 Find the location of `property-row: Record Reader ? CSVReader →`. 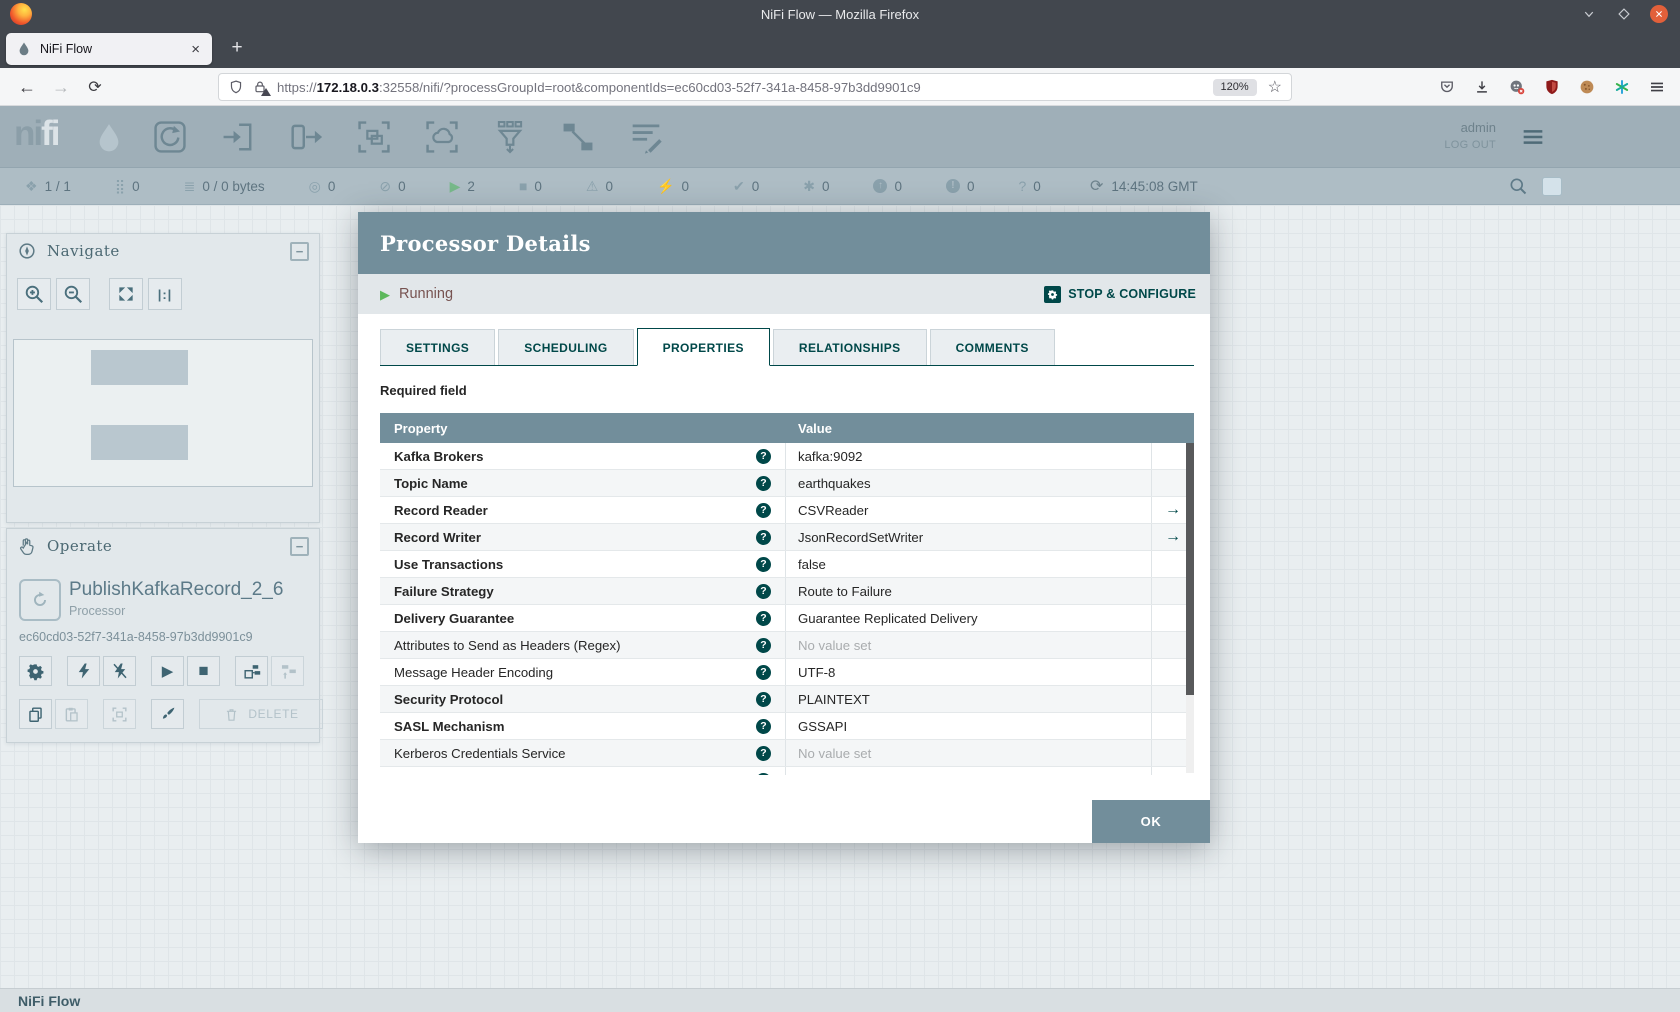

property-row: Record Reader ? CSVReader → is located at coordinates (787, 510).